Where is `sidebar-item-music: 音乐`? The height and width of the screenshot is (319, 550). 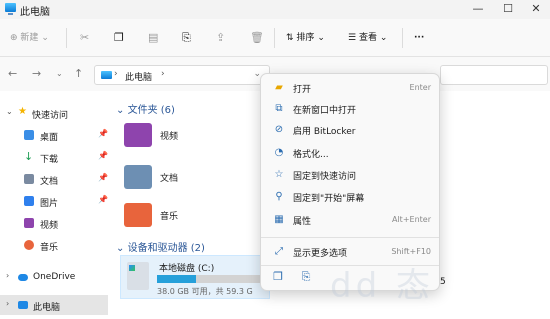 sidebar-item-music: 音乐 is located at coordinates (54, 245).